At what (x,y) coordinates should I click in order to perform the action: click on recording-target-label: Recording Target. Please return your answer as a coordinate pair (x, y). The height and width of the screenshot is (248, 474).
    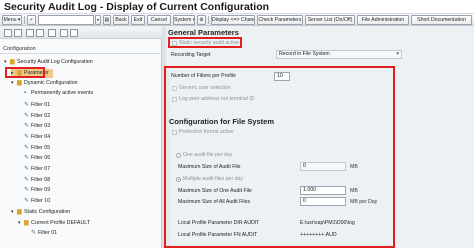
    Looking at the image, I should click on (191, 55).